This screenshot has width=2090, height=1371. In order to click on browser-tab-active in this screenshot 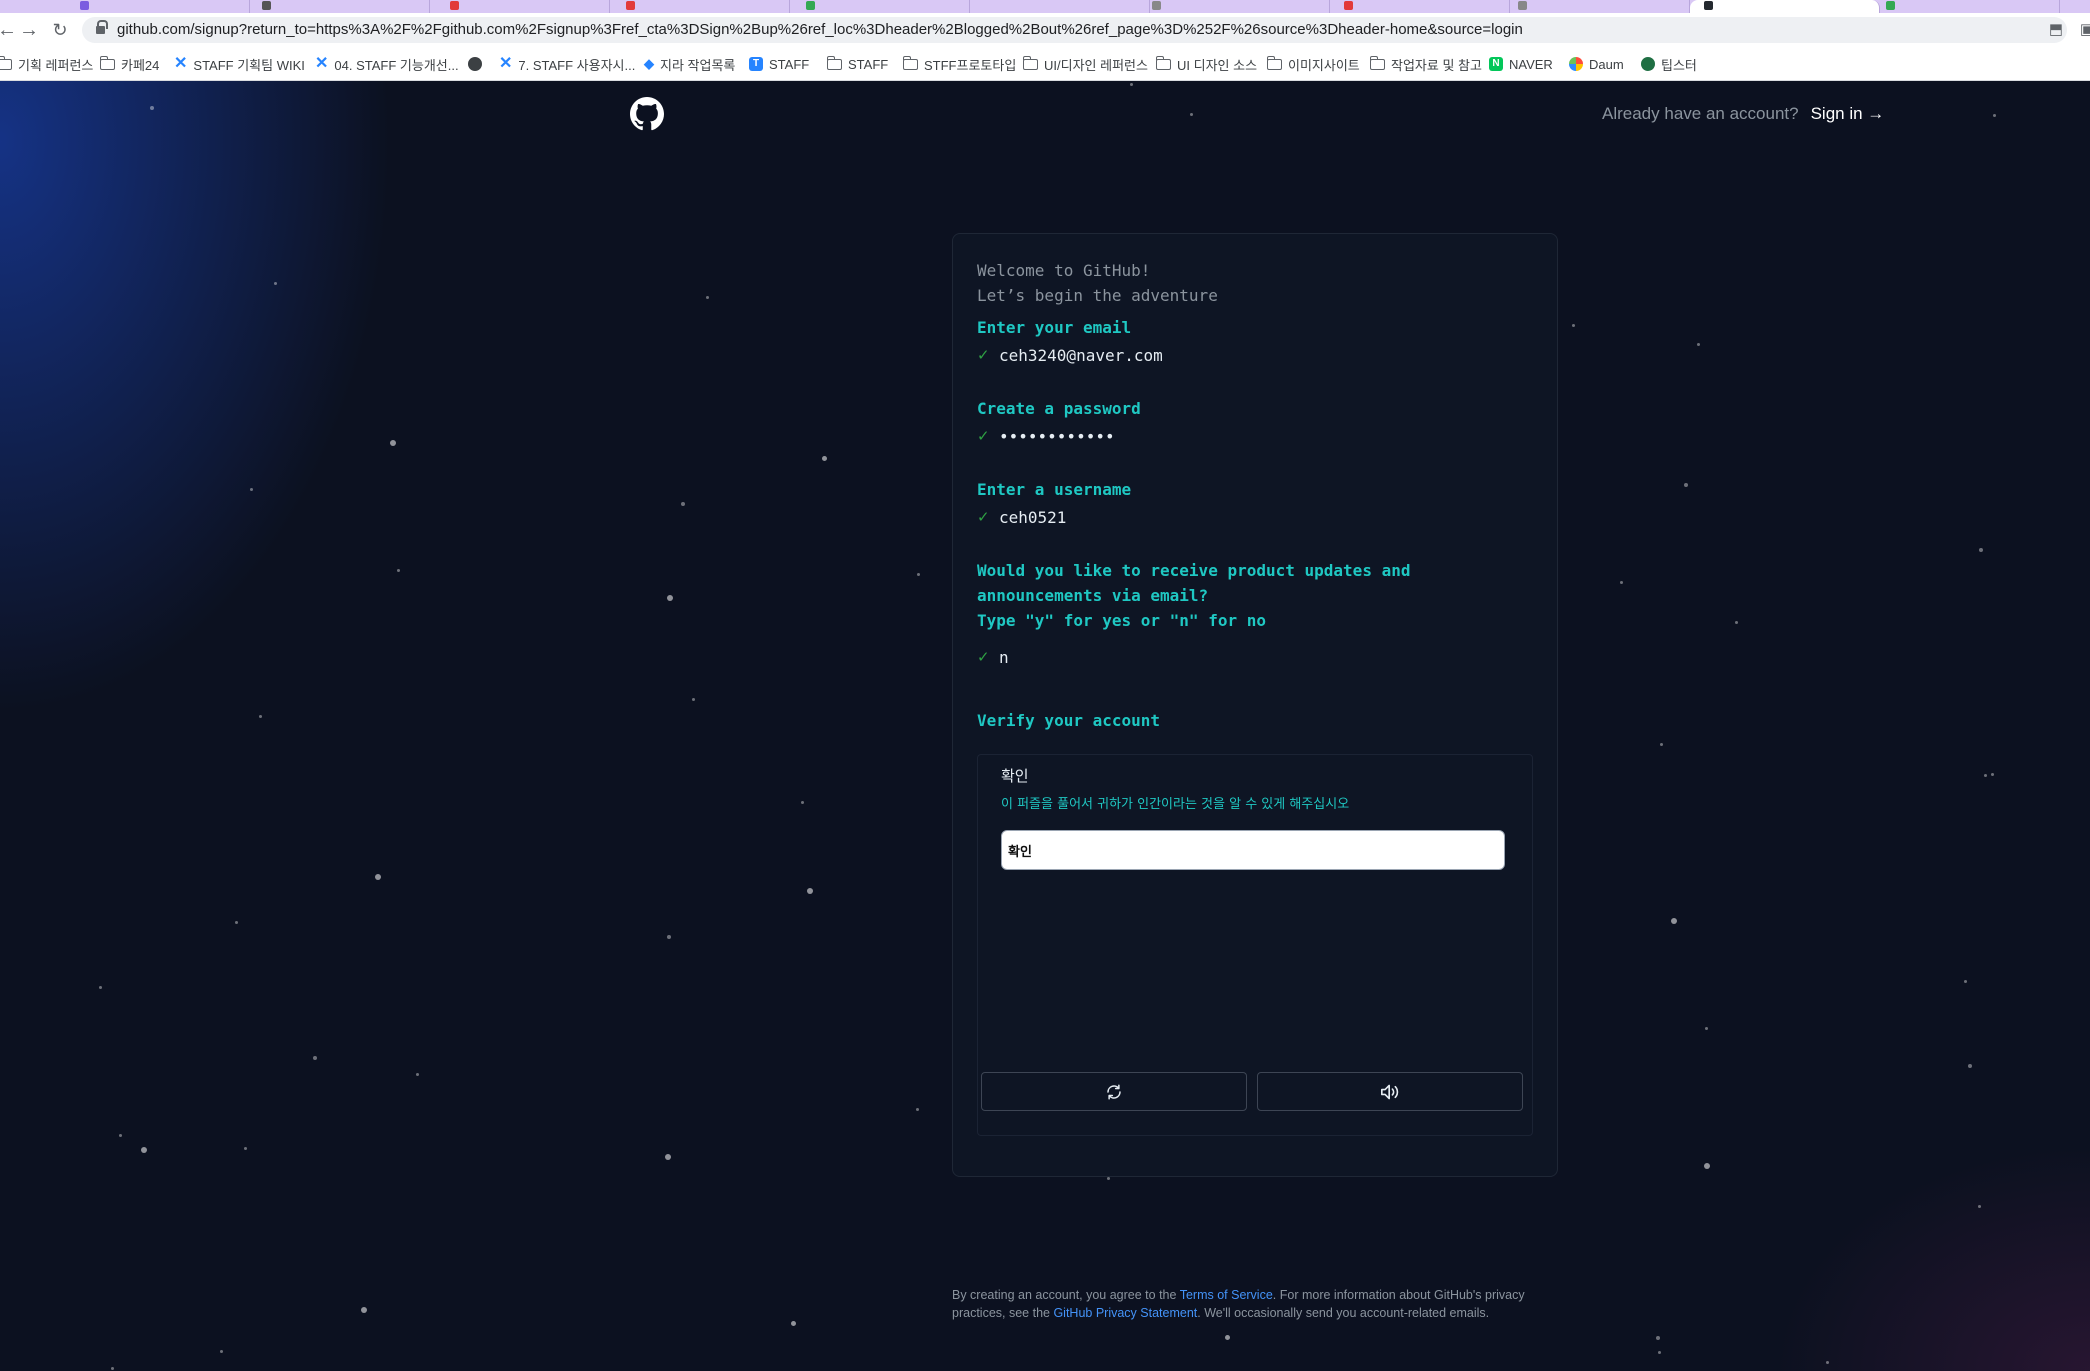, I will do `click(1785, 6)`.